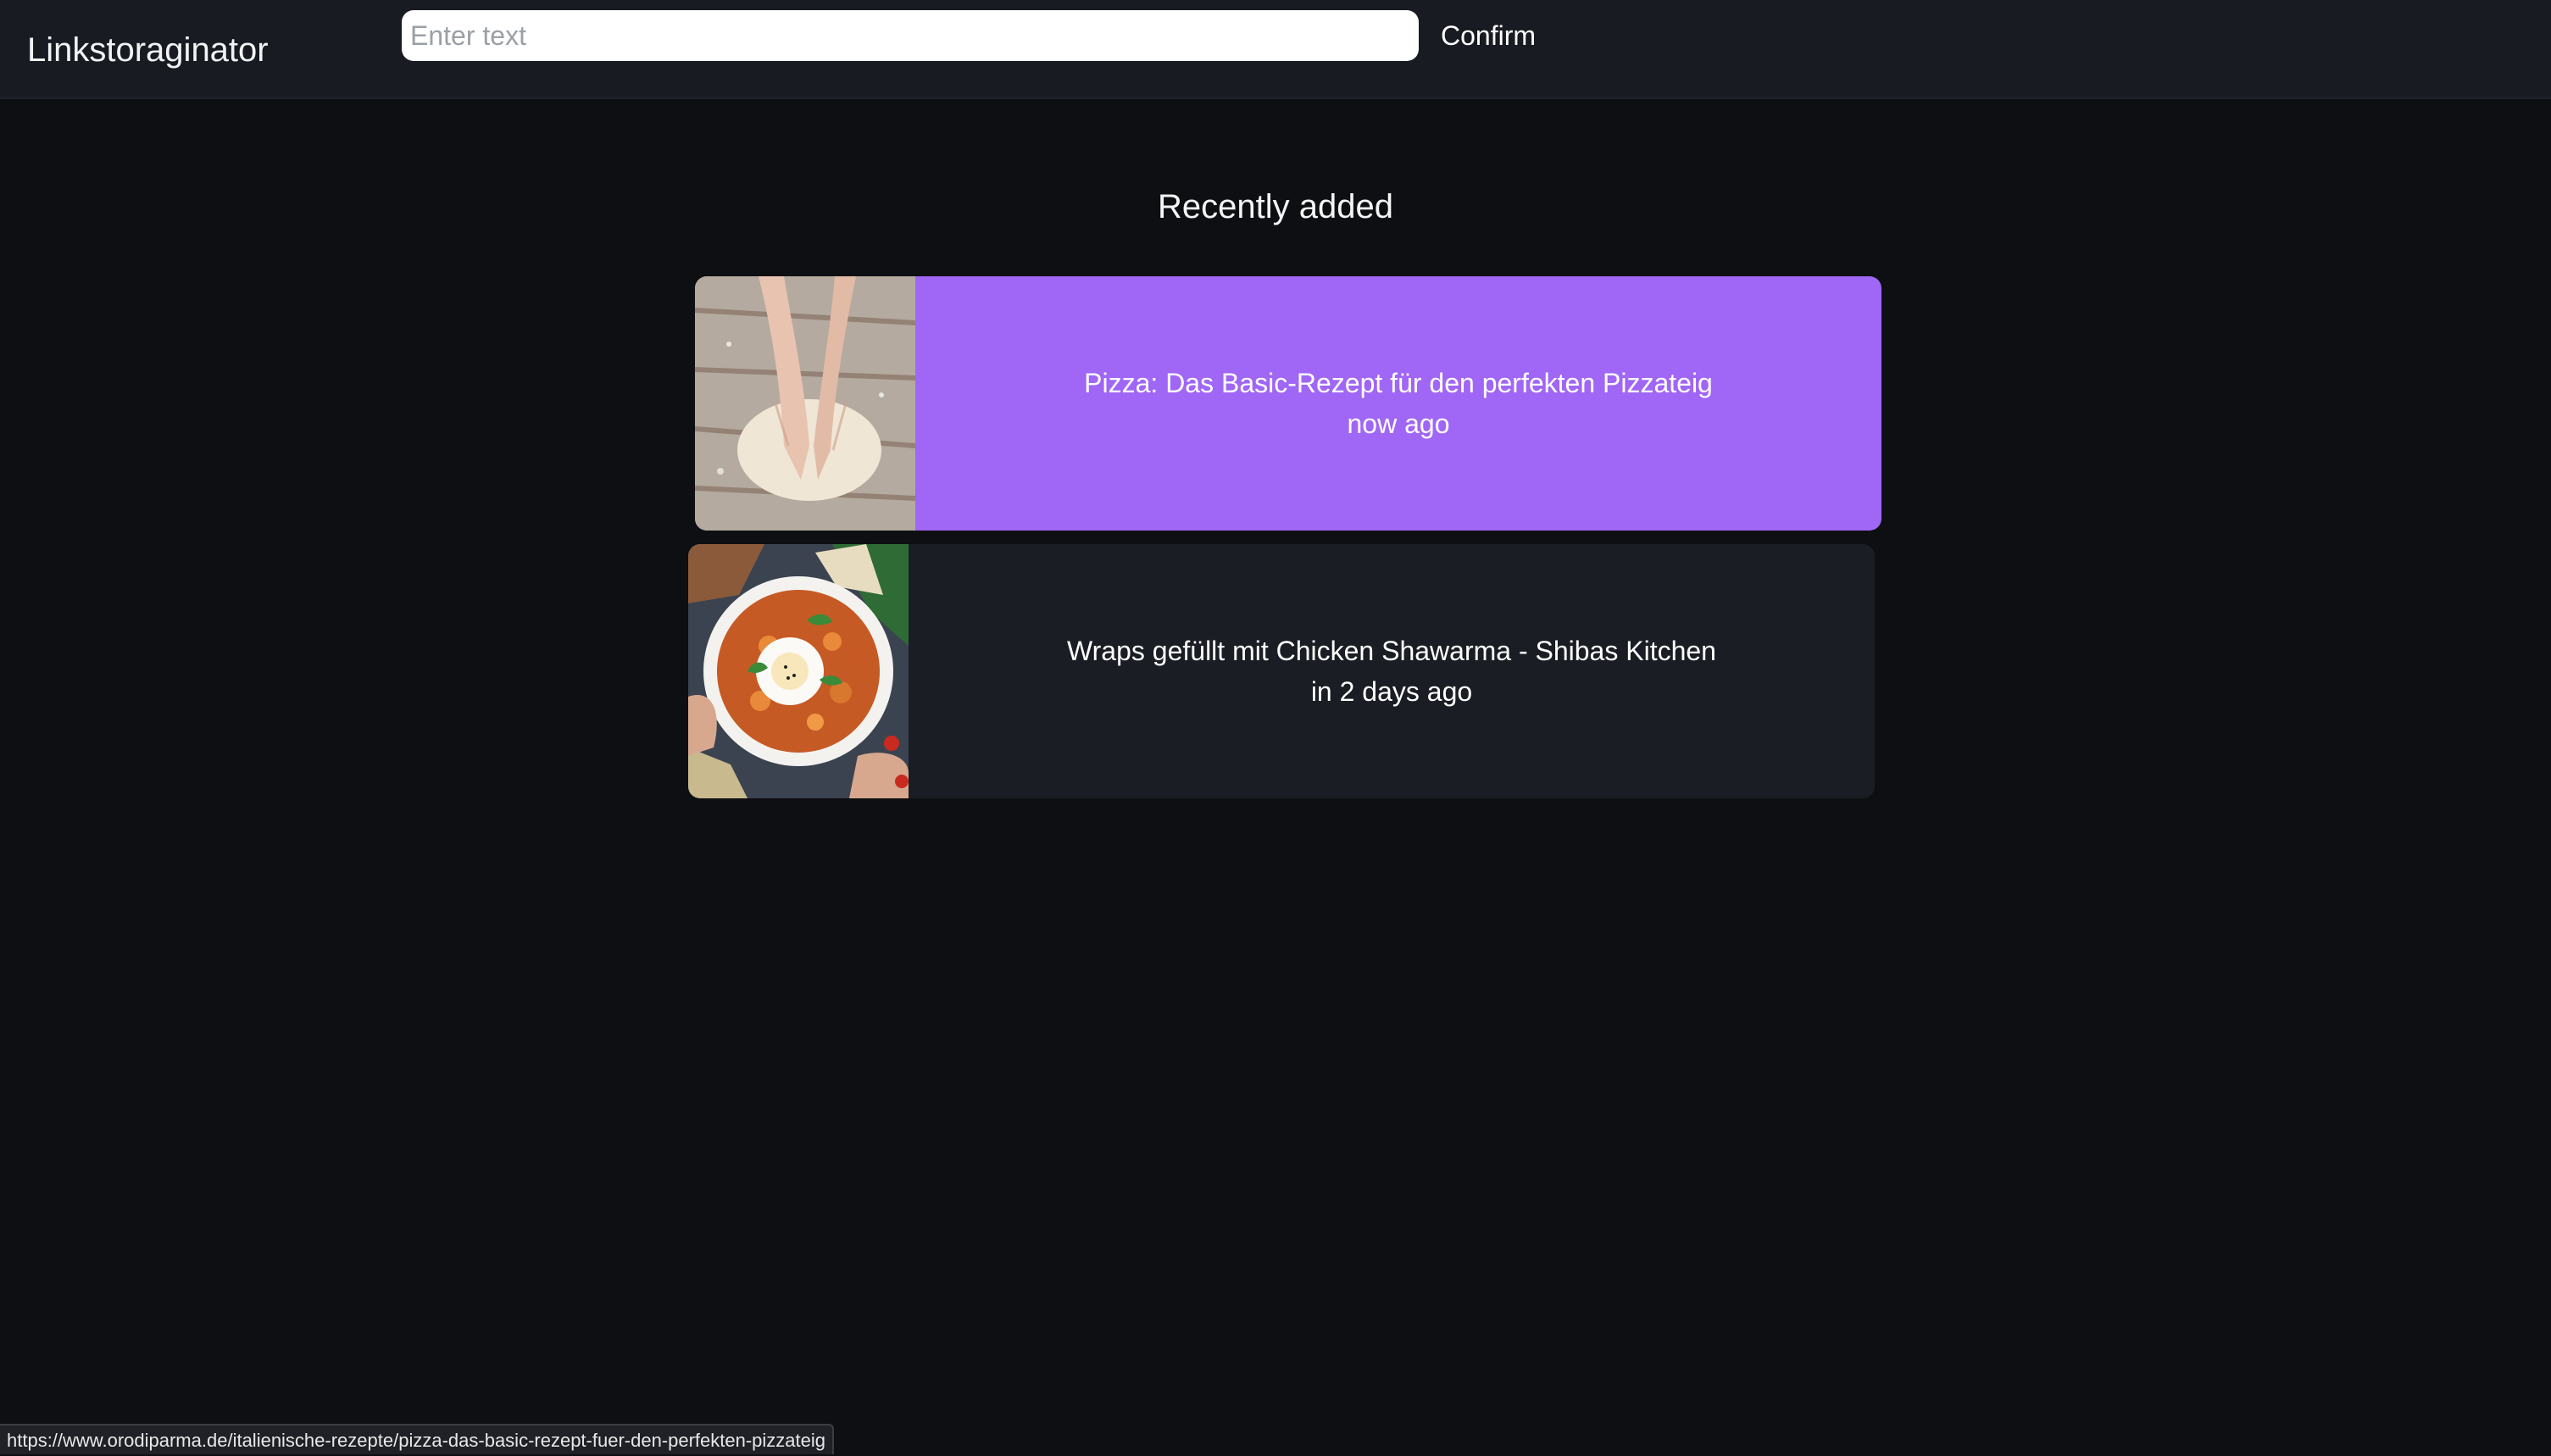  What do you see at coordinates (911, 36) in the screenshot?
I see `search-input` at bounding box center [911, 36].